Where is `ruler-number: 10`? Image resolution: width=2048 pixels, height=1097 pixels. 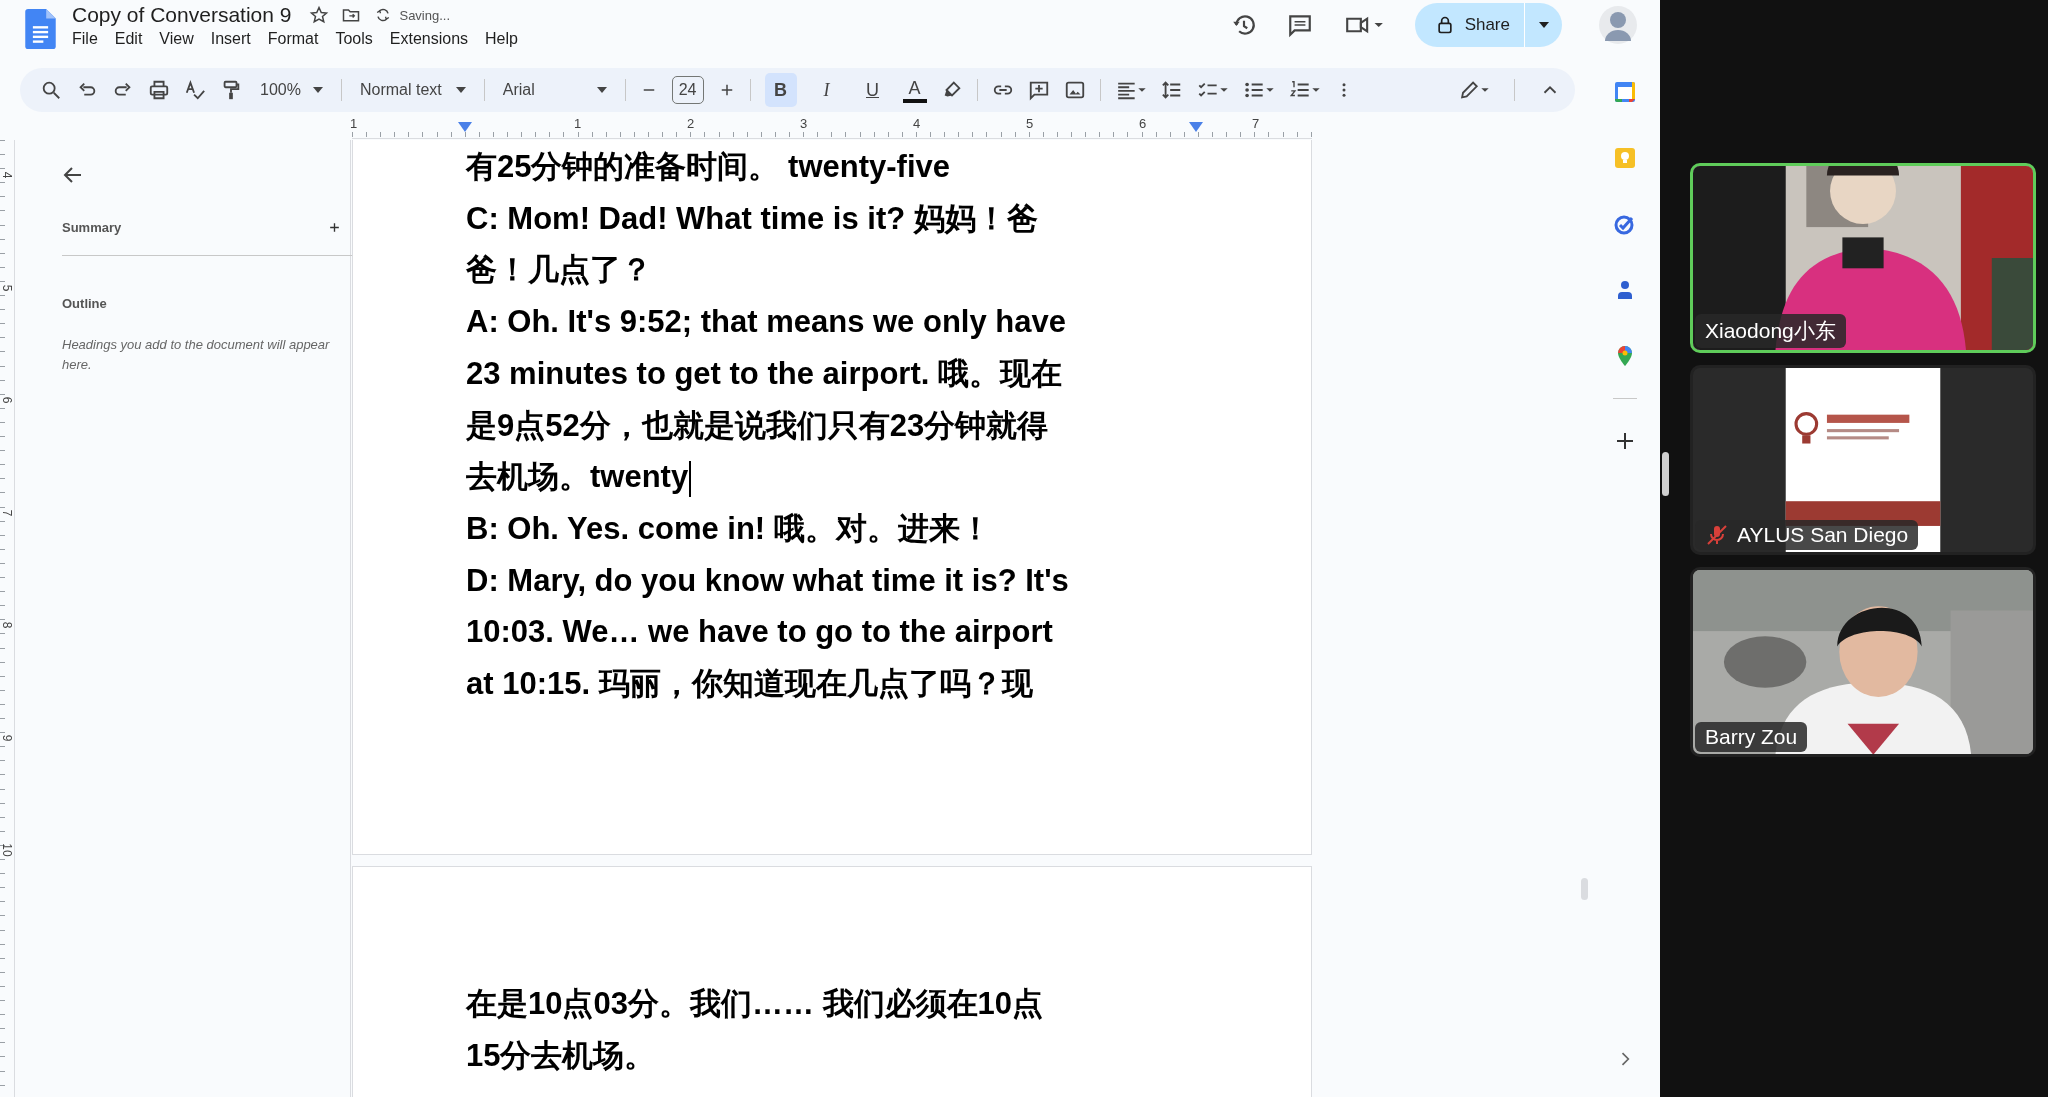 ruler-number: 10 is located at coordinates (7, 850).